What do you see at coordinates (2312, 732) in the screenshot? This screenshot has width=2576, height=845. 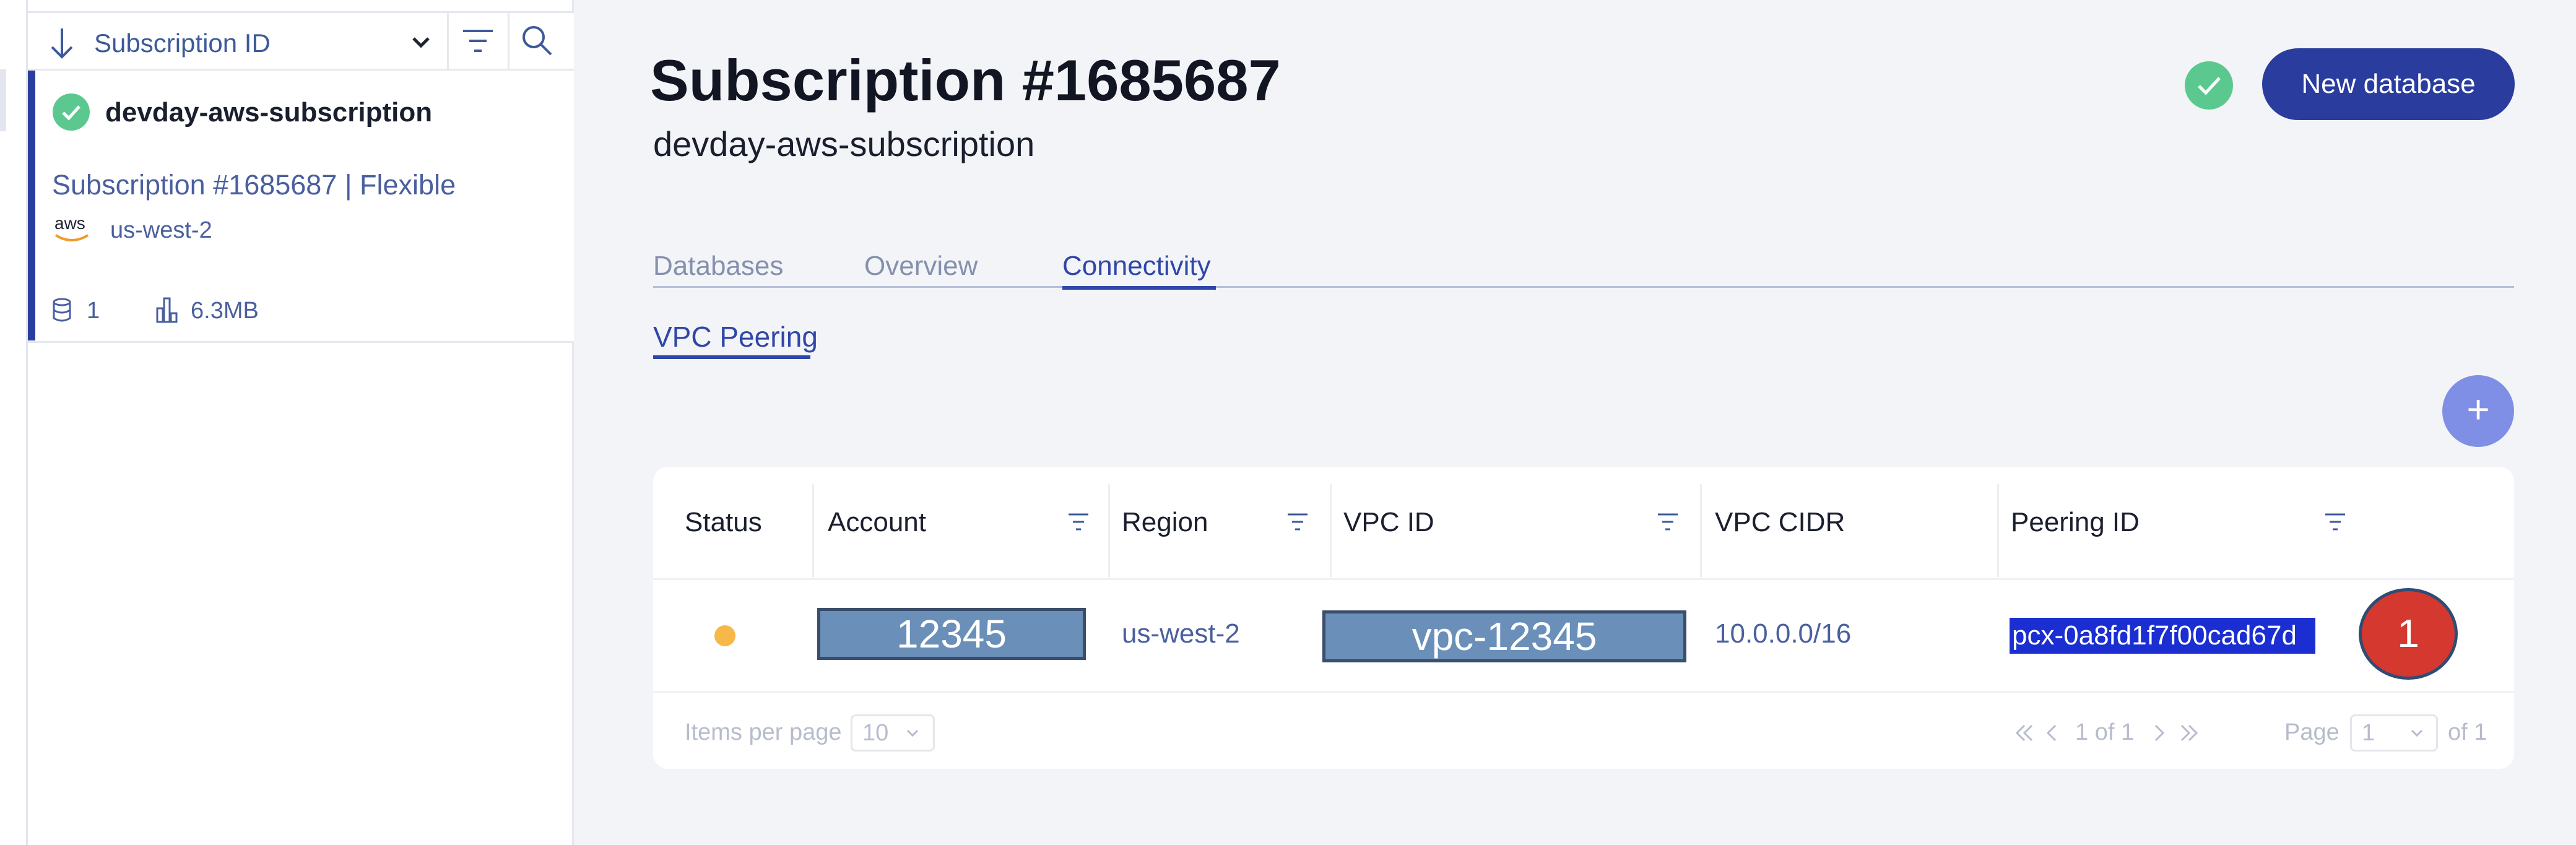 I see `page-label: Page` at bounding box center [2312, 732].